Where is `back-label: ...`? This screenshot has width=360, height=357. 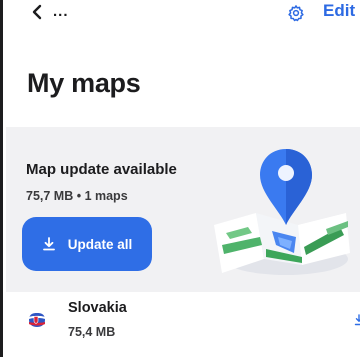 back-label: ... is located at coordinates (61, 11).